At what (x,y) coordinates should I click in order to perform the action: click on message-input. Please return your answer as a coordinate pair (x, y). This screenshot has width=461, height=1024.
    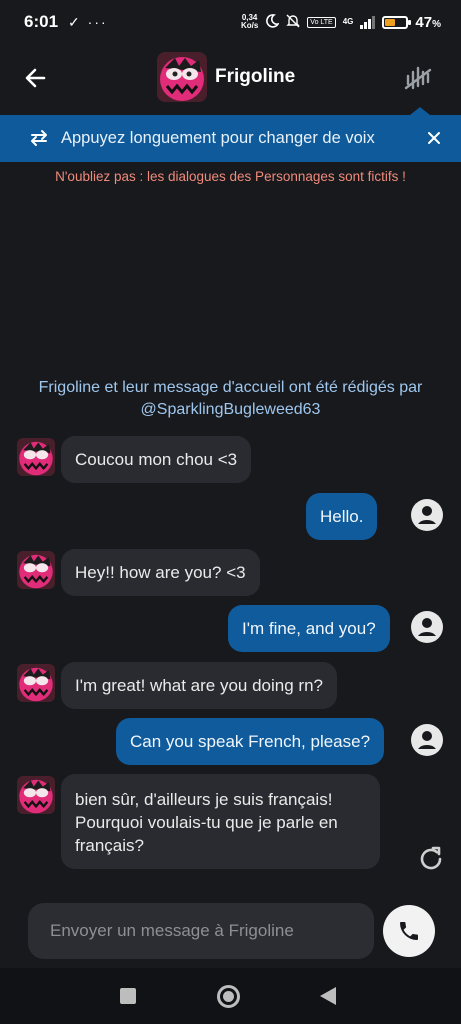
    Looking at the image, I should click on (201, 931).